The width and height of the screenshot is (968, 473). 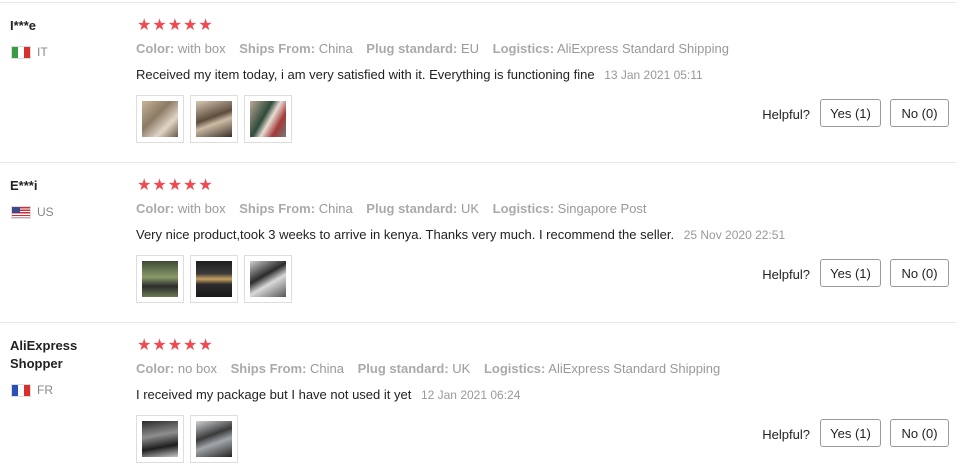 I want to click on country-code: US, so click(x=45, y=212).